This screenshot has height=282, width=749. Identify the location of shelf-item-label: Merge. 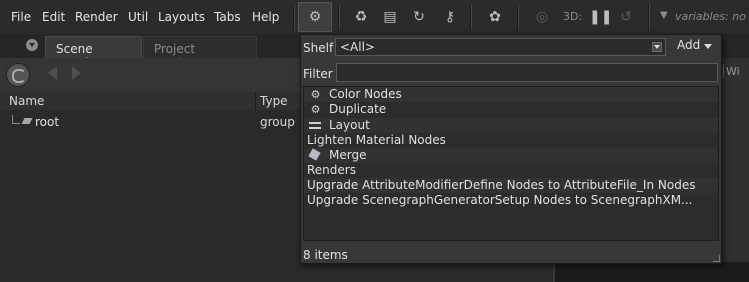
(348, 155).